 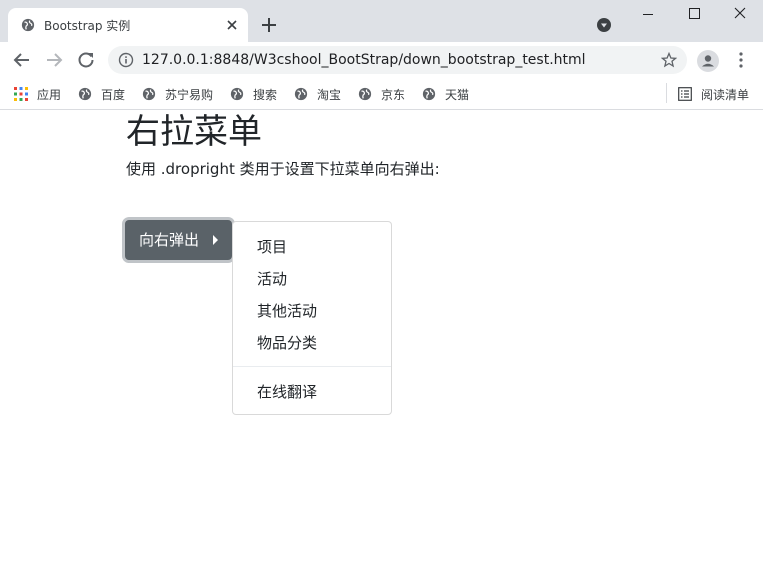 What do you see at coordinates (694, 15) in the screenshot?
I see `maximize-icon` at bounding box center [694, 15].